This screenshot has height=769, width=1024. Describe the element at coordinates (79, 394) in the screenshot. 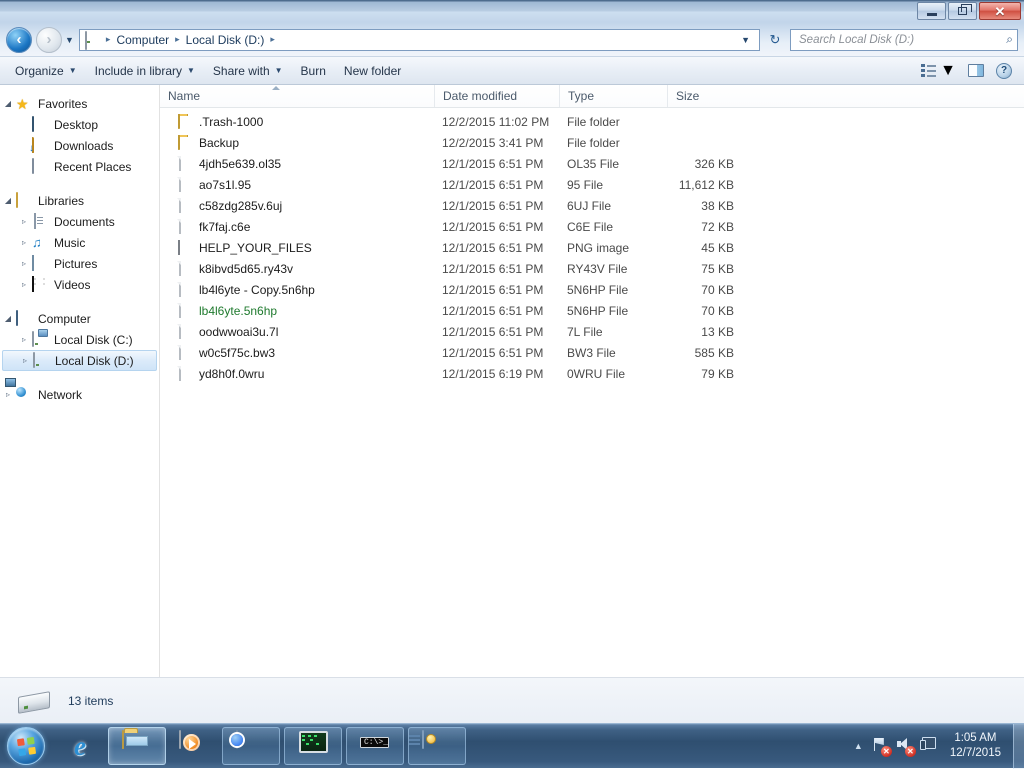

I see `sidebar-group-network: ▹ Network` at that location.